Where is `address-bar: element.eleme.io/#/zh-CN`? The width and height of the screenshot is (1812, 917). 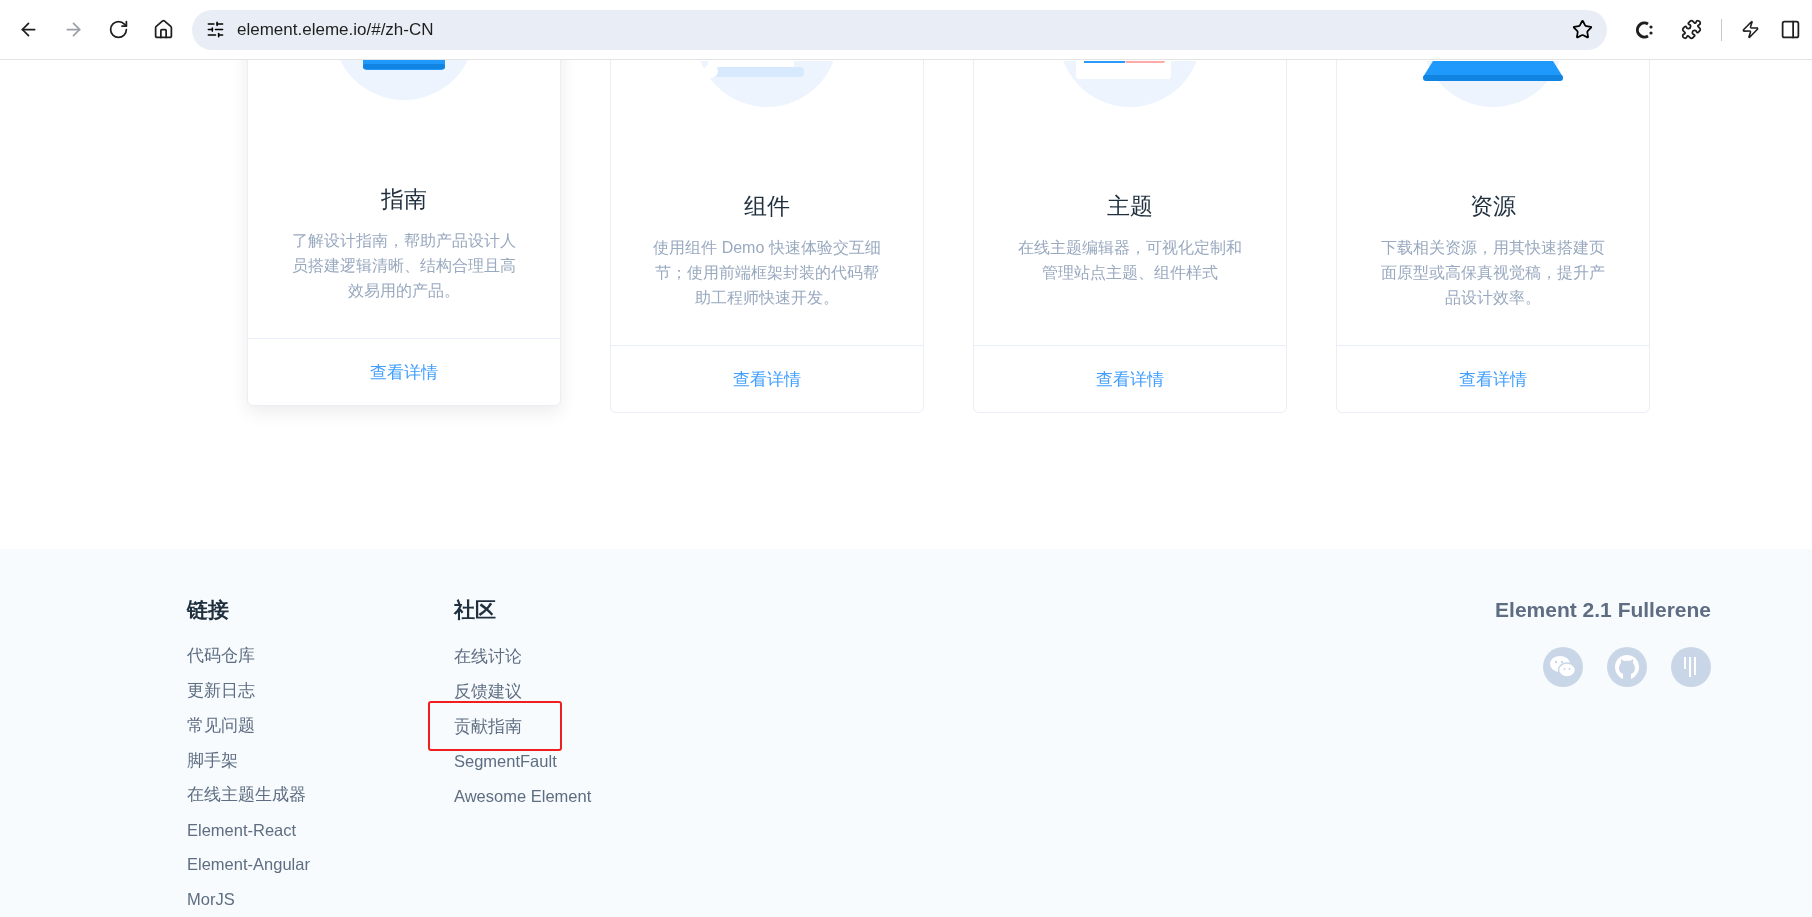 address-bar: element.eleme.io/#/zh-CN is located at coordinates (899, 29).